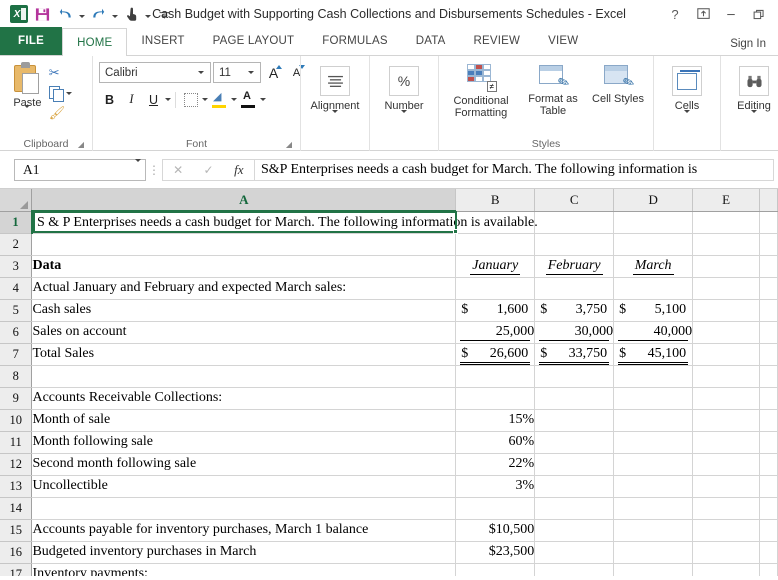 The image size is (778, 580). What do you see at coordinates (653, 486) in the screenshot?
I see `cell-d13` at bounding box center [653, 486].